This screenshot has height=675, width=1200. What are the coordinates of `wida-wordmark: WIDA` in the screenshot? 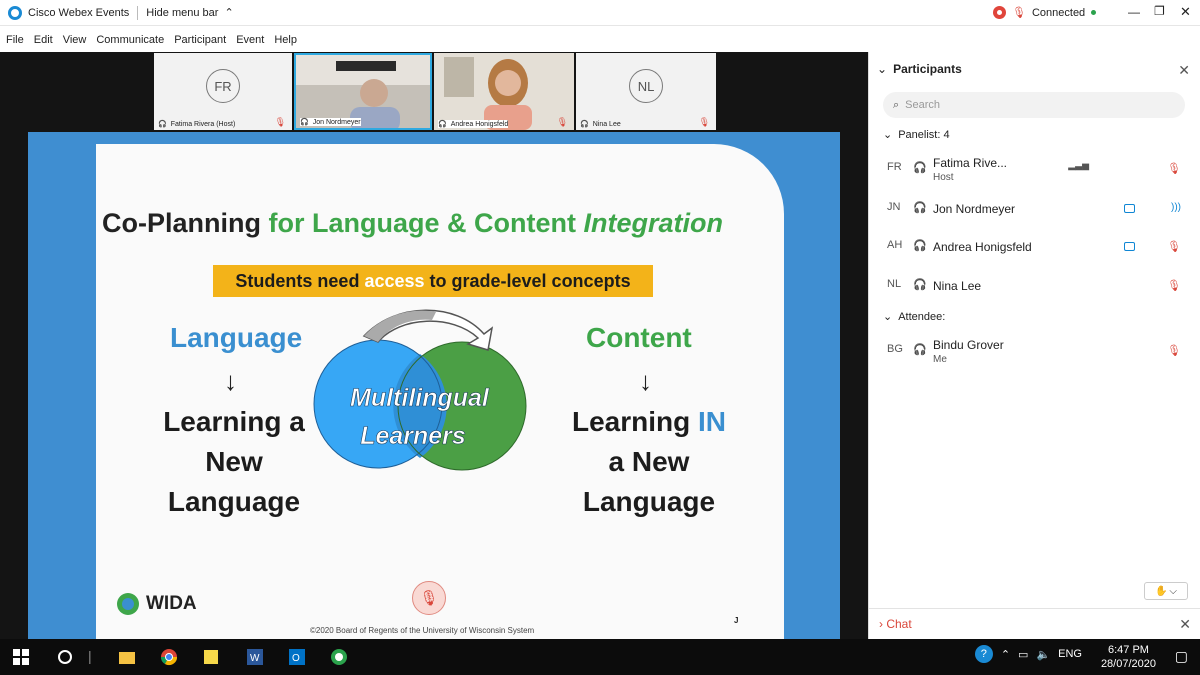 It's located at (171, 603).